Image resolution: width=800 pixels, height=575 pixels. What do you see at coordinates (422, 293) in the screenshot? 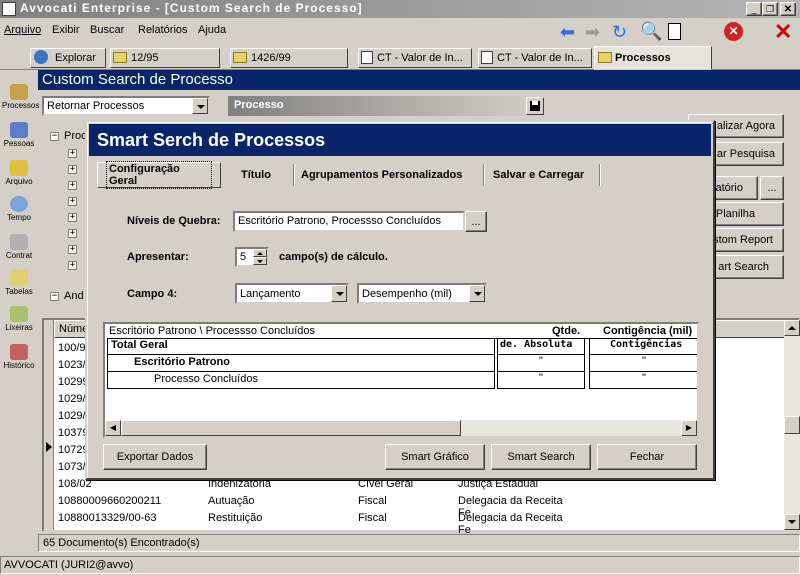
I see `campo-select-2: Desempenho (mil)` at bounding box center [422, 293].